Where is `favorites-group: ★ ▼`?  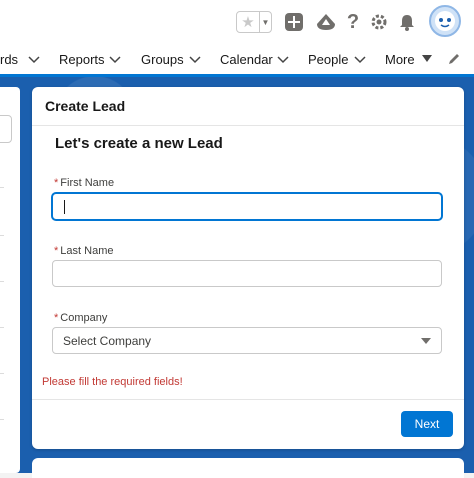 favorites-group: ★ ▼ is located at coordinates (254, 22).